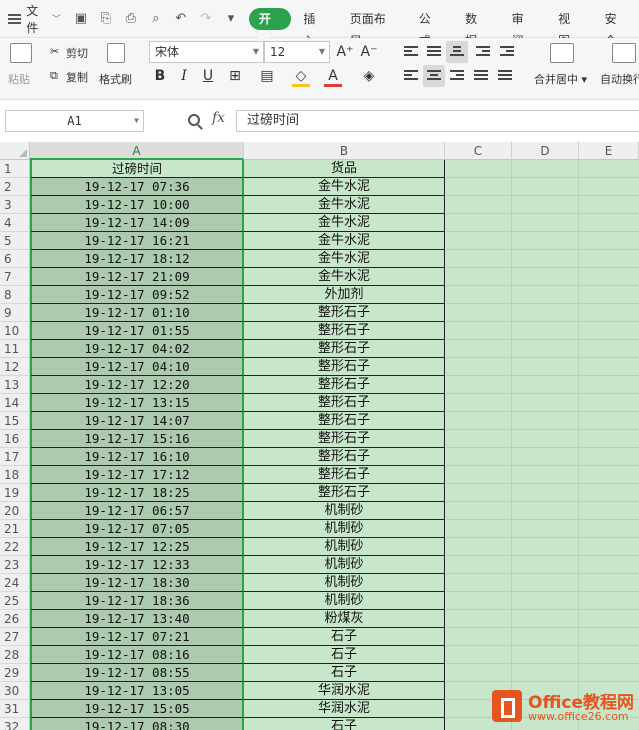  I want to click on row-number: 2, so click(15, 187).